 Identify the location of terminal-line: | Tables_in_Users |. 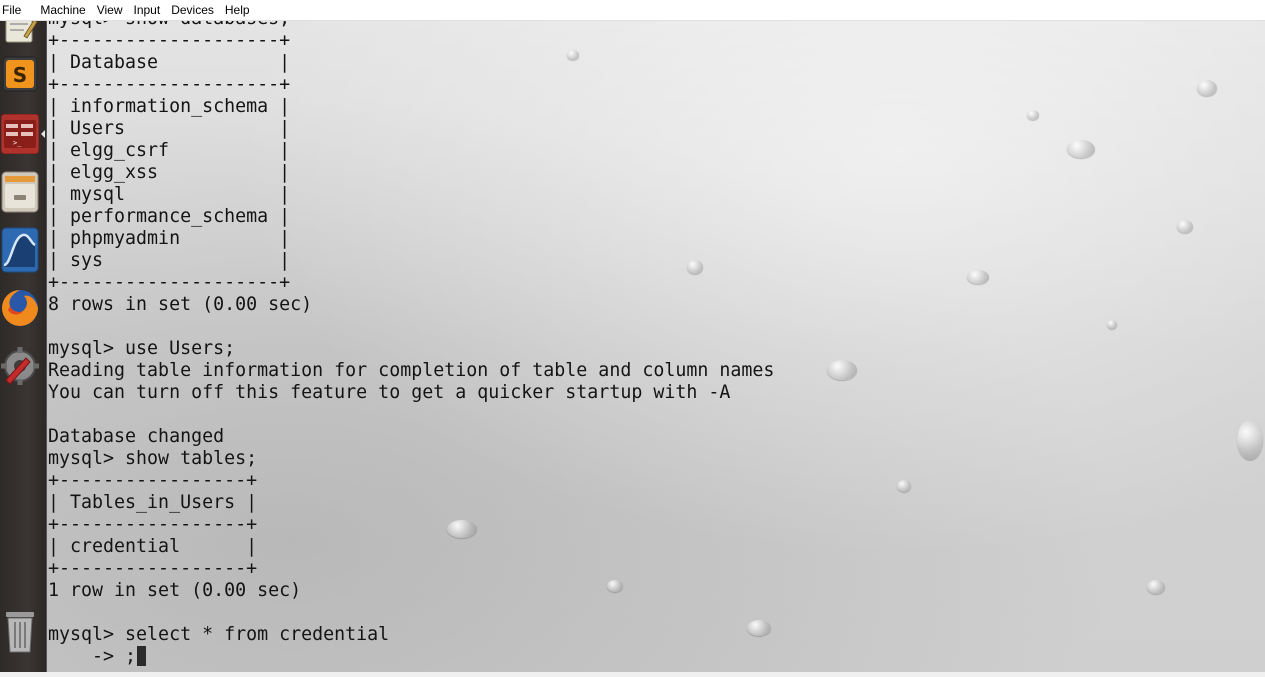
(153, 502).